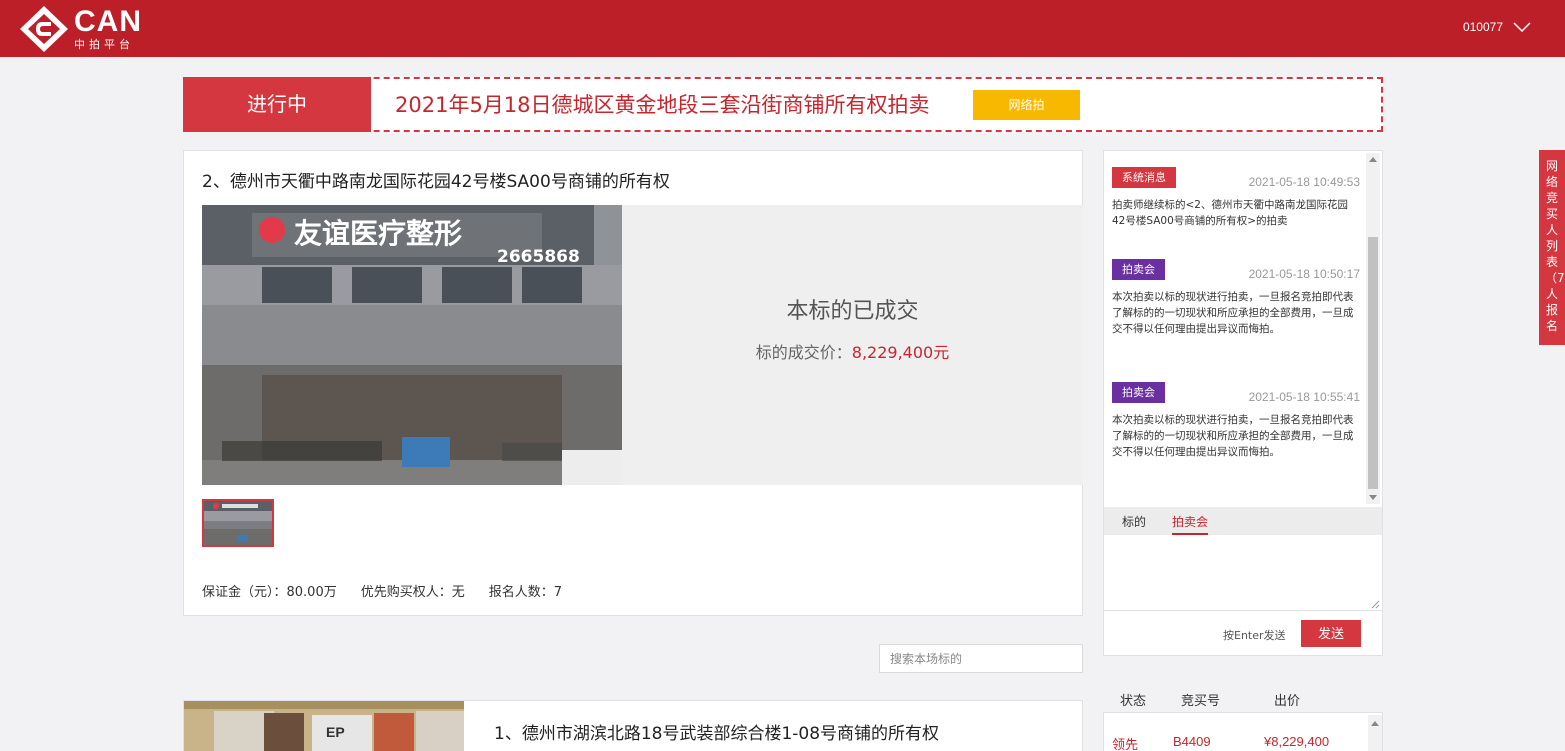  Describe the element at coordinates (1375, 604) in the screenshot. I see `resize-grip-icon` at that location.